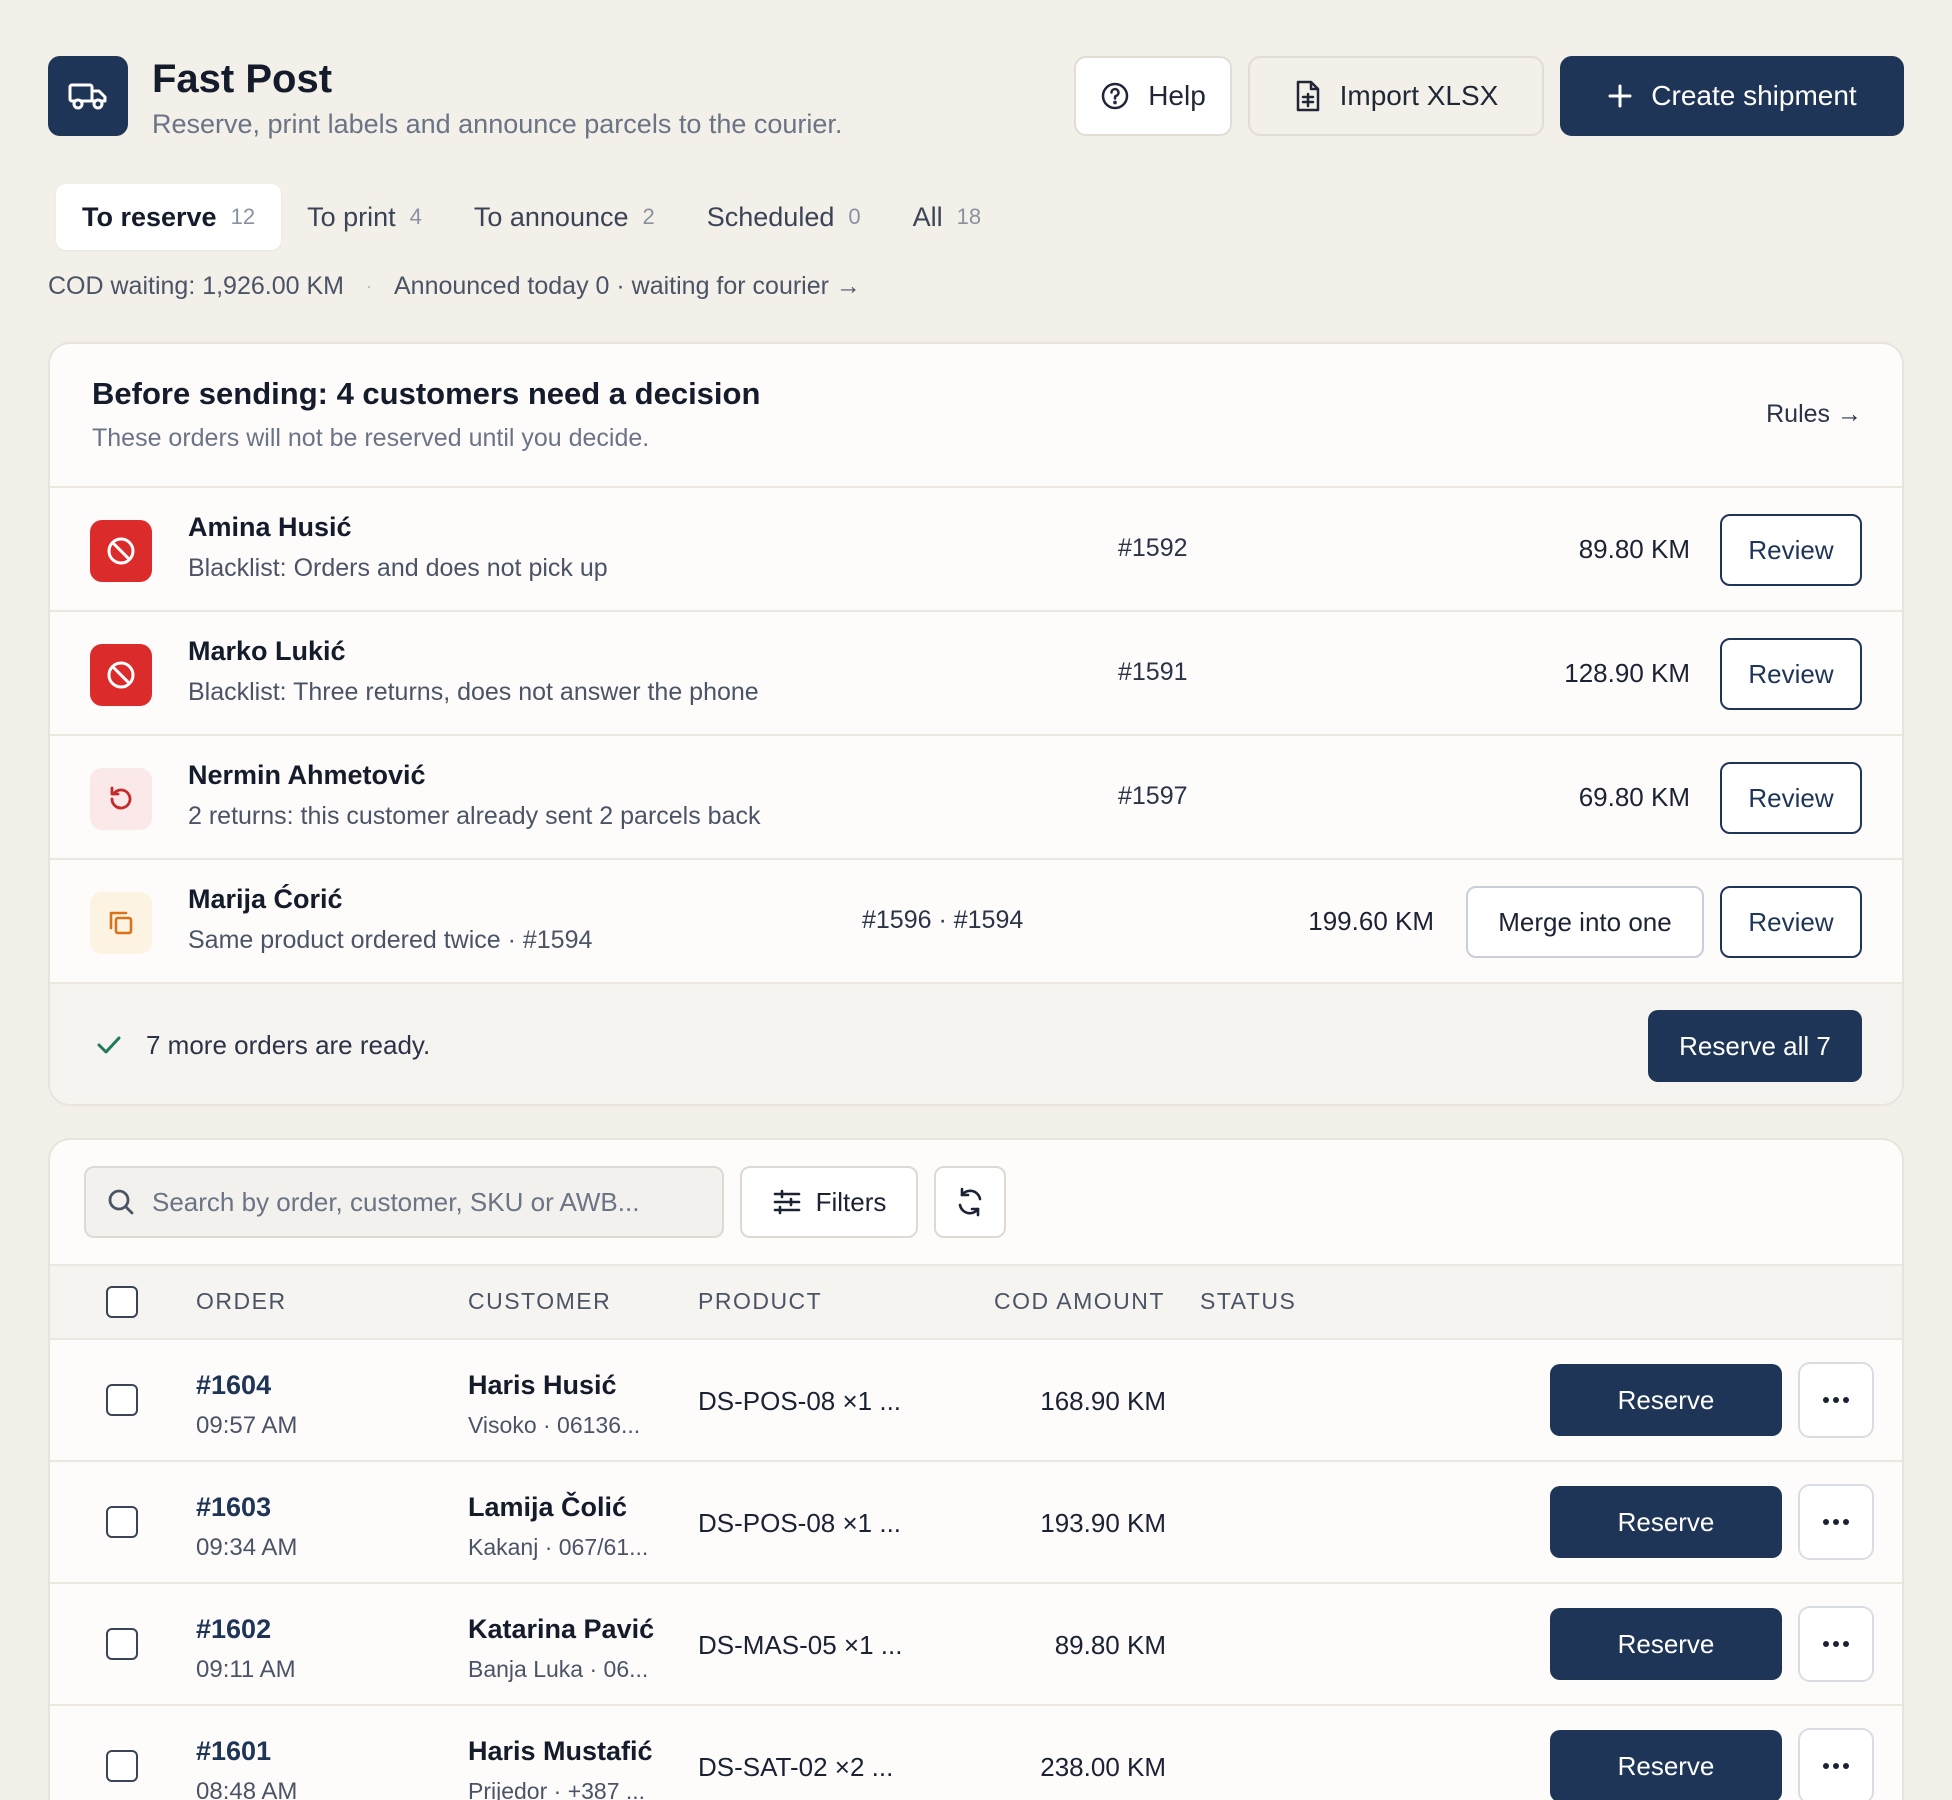 The height and width of the screenshot is (1800, 1952). I want to click on order-number: #1604, so click(233, 1385).